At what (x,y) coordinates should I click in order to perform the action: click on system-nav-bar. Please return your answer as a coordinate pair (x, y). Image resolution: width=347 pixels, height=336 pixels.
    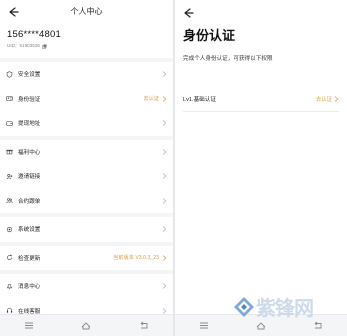
    Looking at the image, I should click on (86, 325).